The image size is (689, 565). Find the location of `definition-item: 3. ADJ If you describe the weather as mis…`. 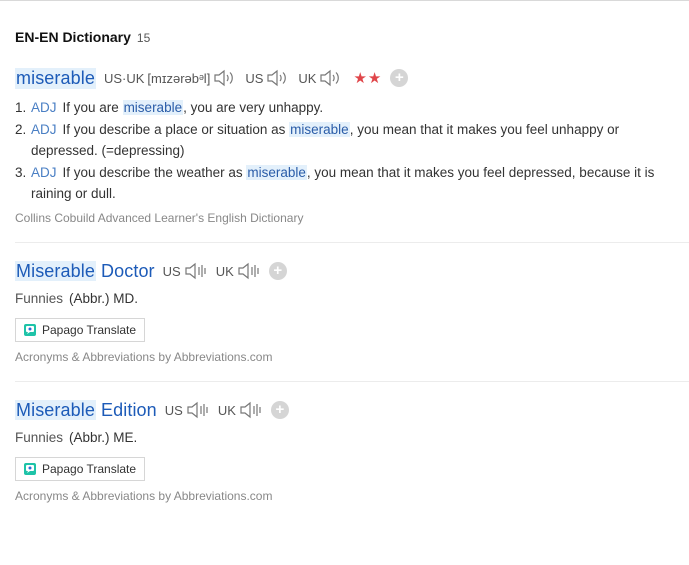

definition-item: 3. ADJ If you describe the weather as mis… is located at coordinates (347, 183).